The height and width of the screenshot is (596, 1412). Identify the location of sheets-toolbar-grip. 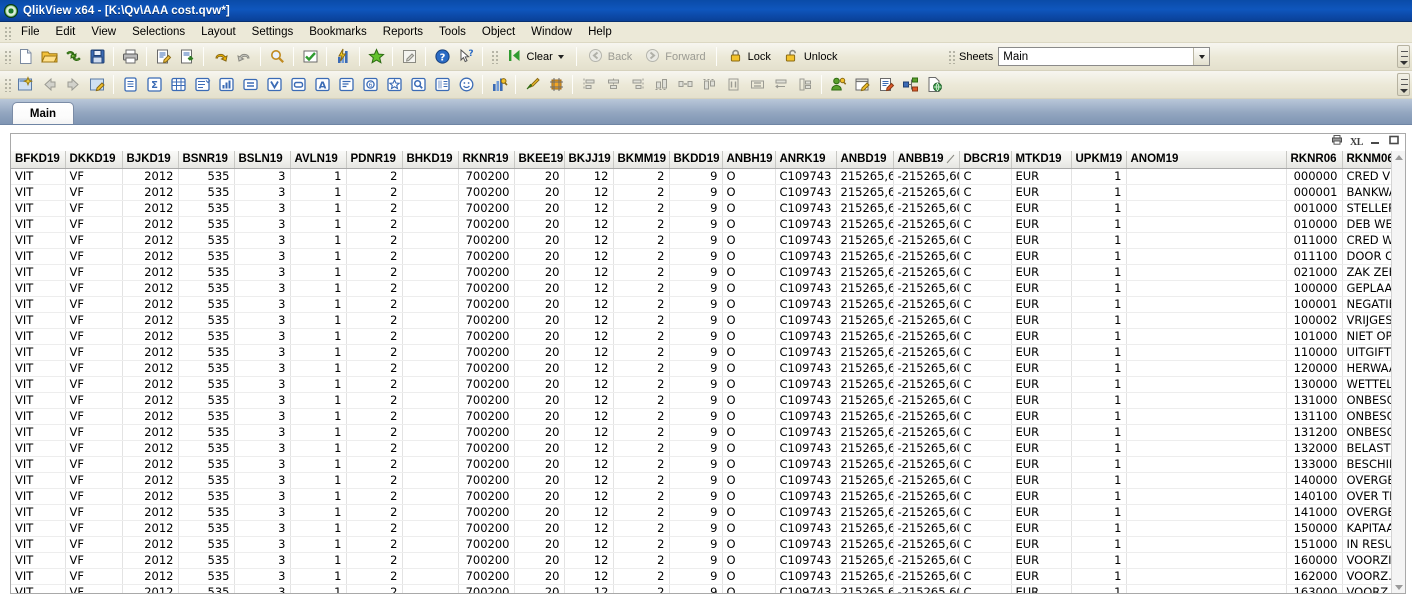
(950, 56).